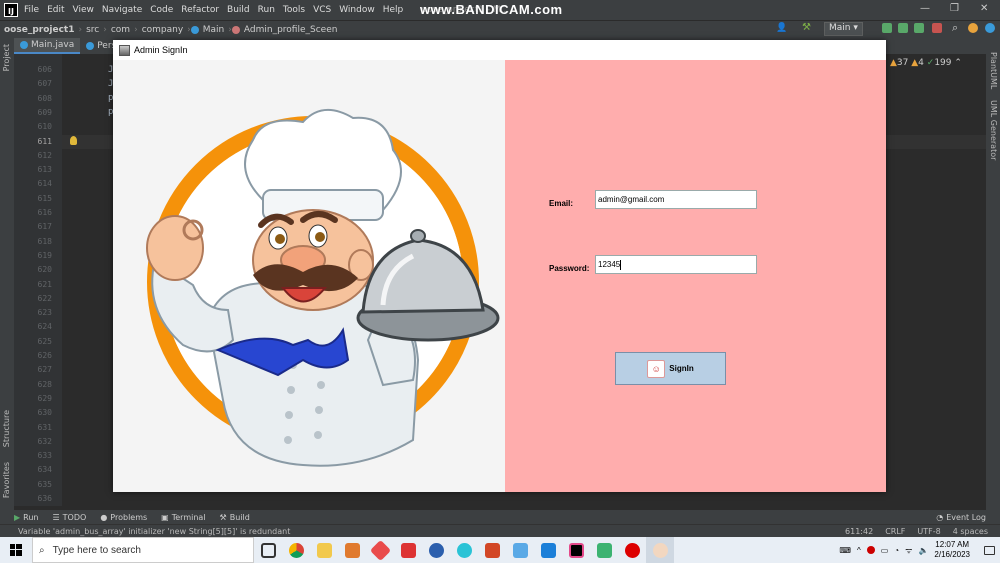 The width and height of the screenshot is (1000, 563). I want to click on start-button, so click(16, 550).